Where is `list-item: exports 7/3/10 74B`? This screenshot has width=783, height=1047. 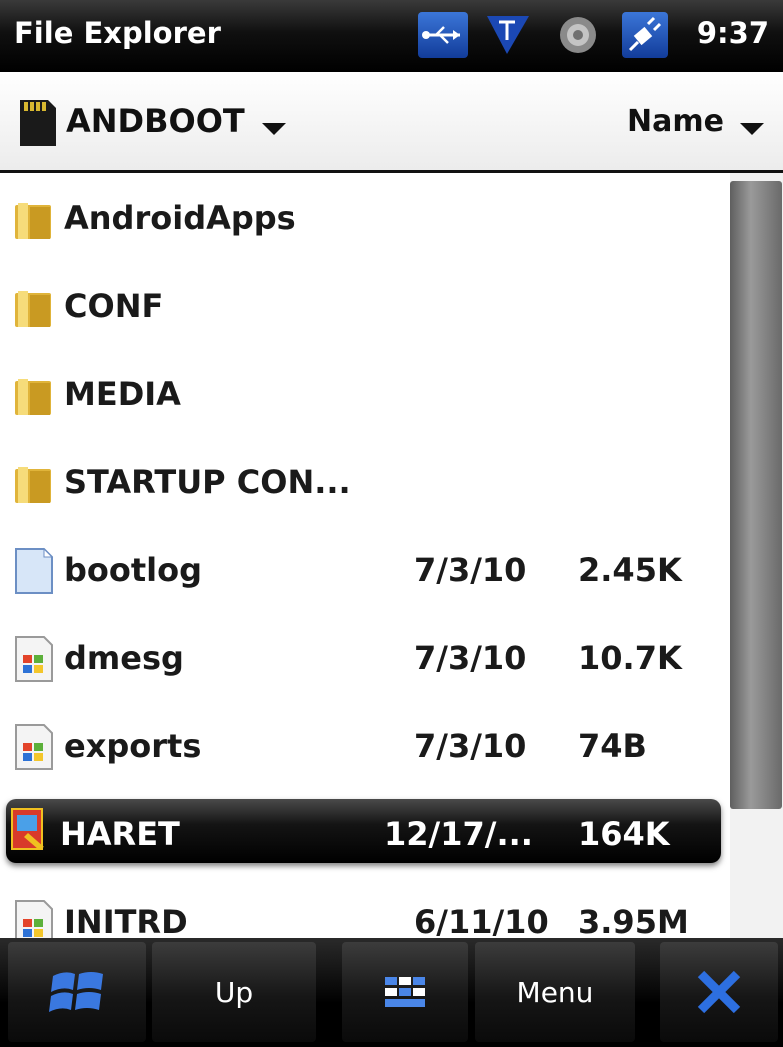 list-item: exports 7/3/10 74B is located at coordinates (365, 745).